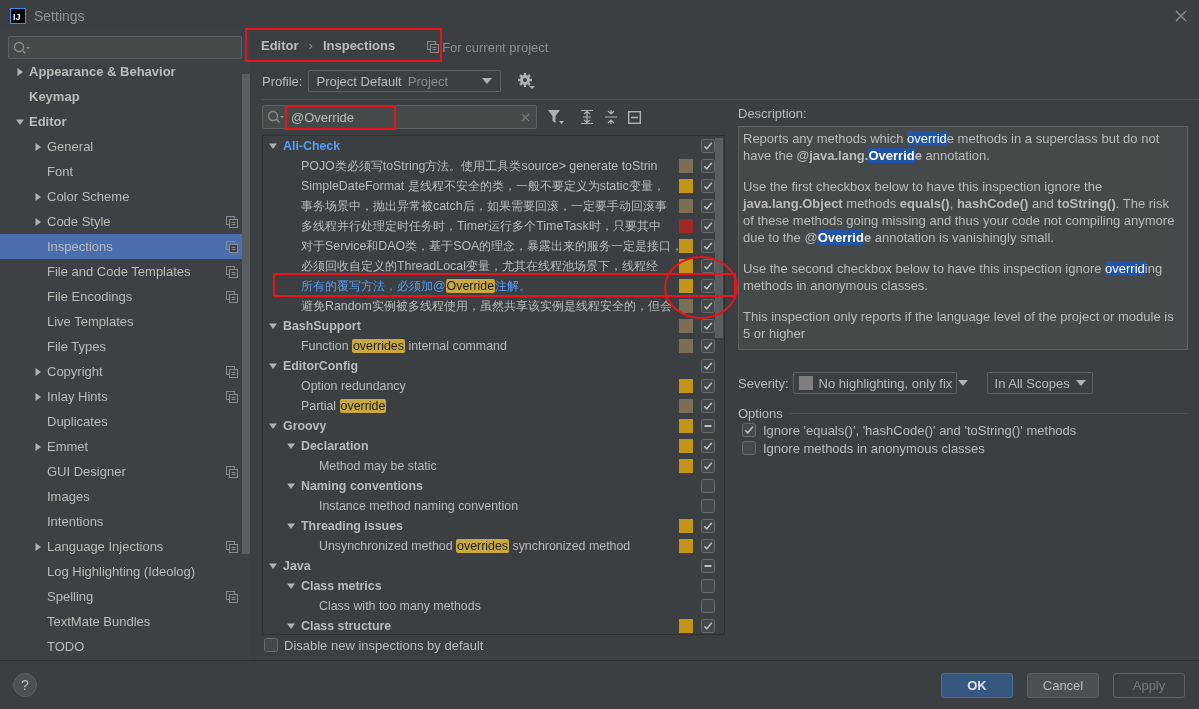 This screenshot has height=709, width=1199. What do you see at coordinates (405, 81) in the screenshot?
I see `profile-dropdown: Project Default Project` at bounding box center [405, 81].